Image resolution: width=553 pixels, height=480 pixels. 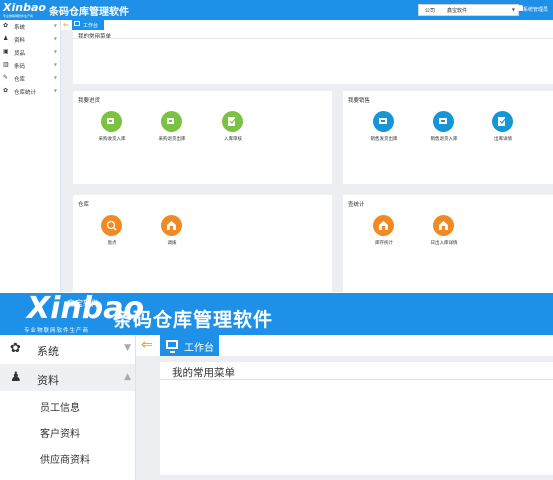 I want to click on stats-title: 查统计, so click(x=356, y=205).